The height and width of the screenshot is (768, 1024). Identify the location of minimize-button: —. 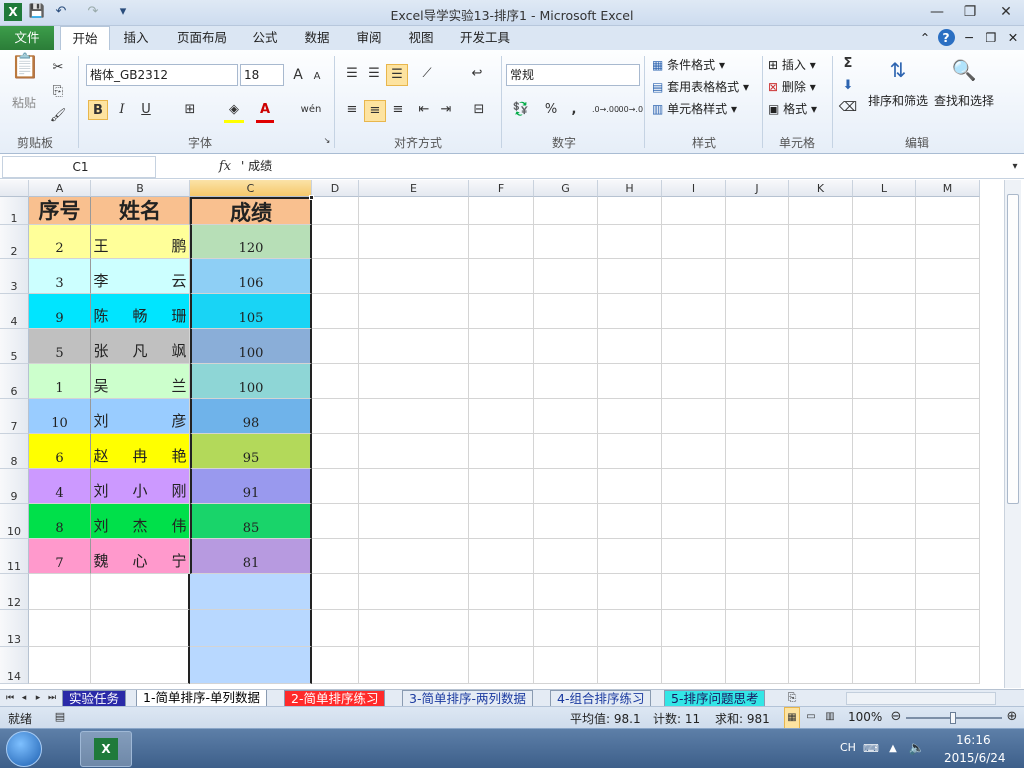
(937, 12).